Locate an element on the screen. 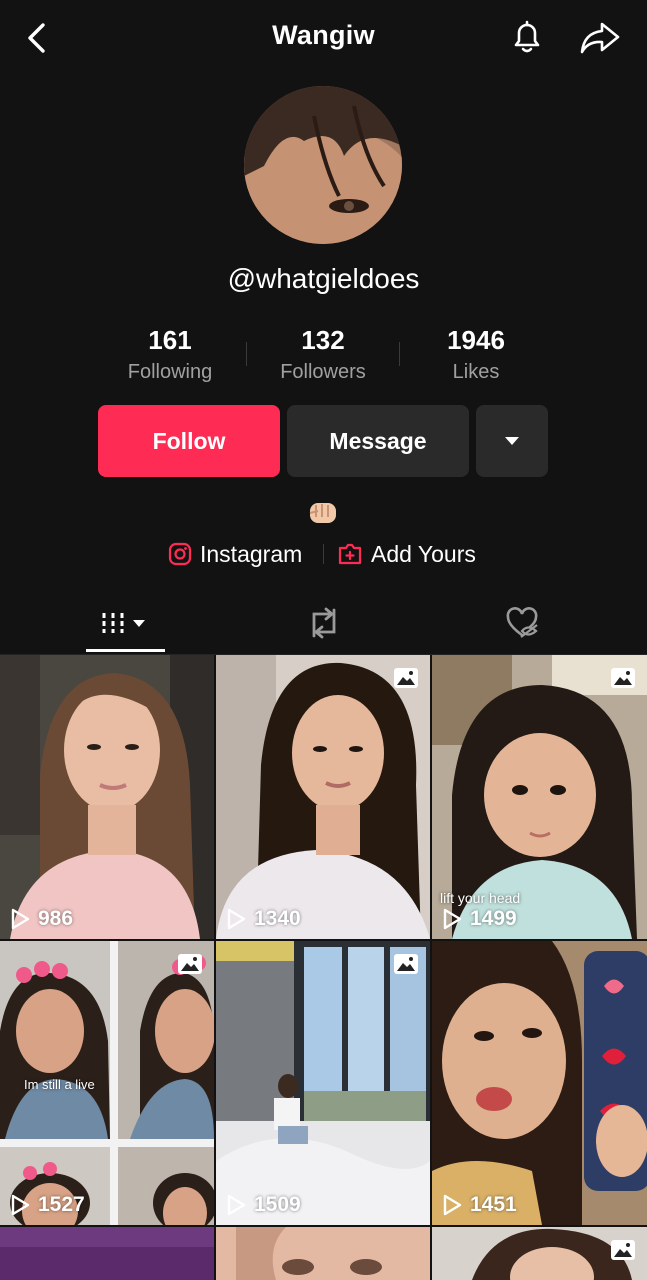 This screenshot has height=1280, width=647. more-options-button is located at coordinates (512, 441).